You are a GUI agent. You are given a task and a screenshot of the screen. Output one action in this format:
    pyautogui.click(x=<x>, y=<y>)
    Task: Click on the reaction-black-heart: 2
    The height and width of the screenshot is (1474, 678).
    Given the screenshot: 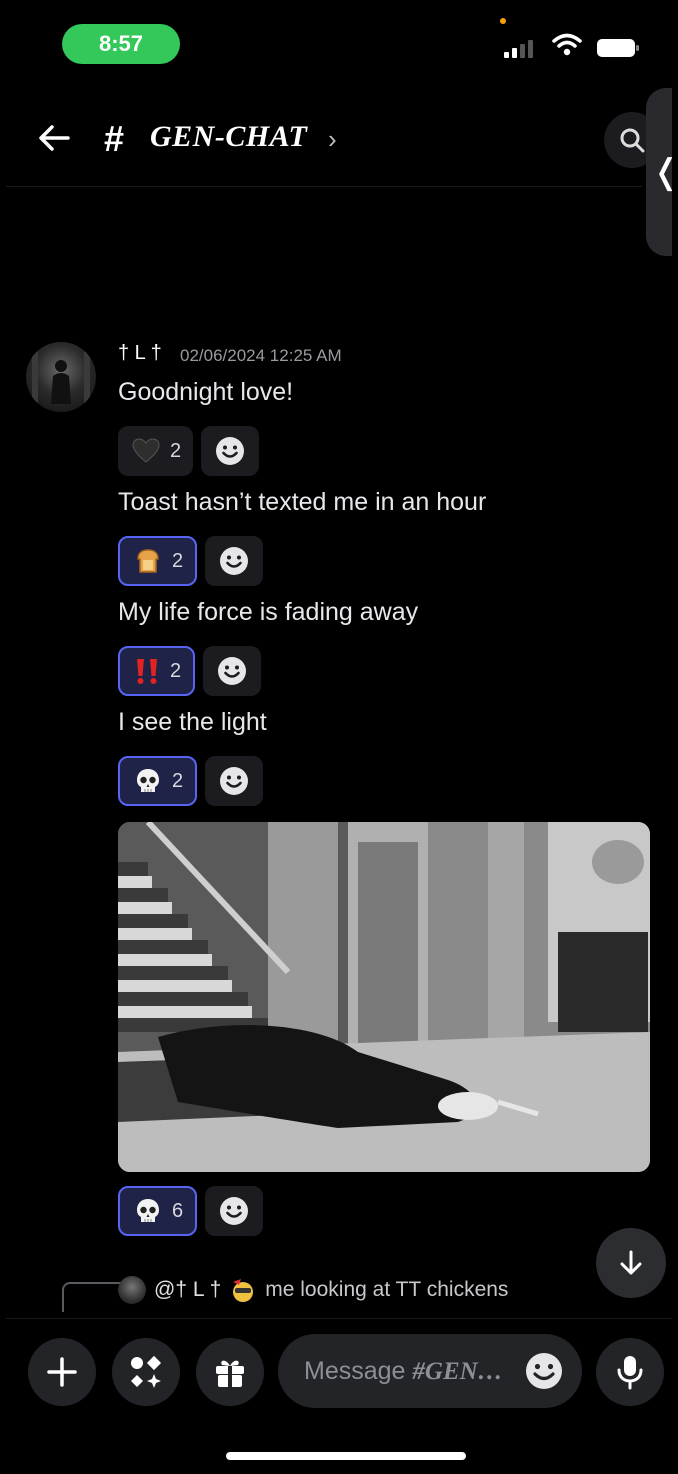 What is the action you would take?
    pyautogui.click(x=156, y=451)
    